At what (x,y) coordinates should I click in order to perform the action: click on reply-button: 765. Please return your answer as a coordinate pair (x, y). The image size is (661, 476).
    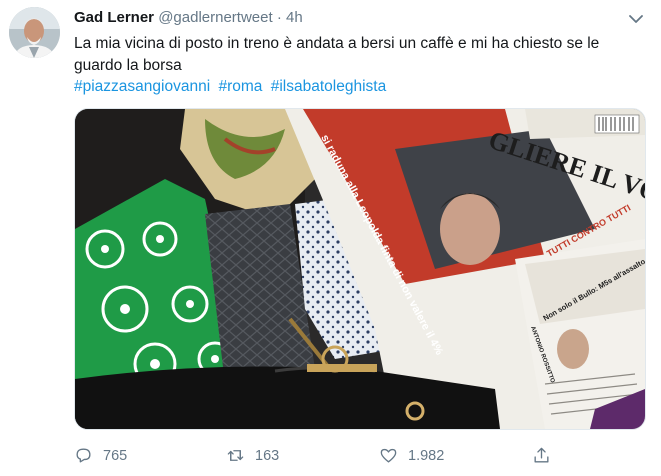
    Looking at the image, I should click on (100, 455).